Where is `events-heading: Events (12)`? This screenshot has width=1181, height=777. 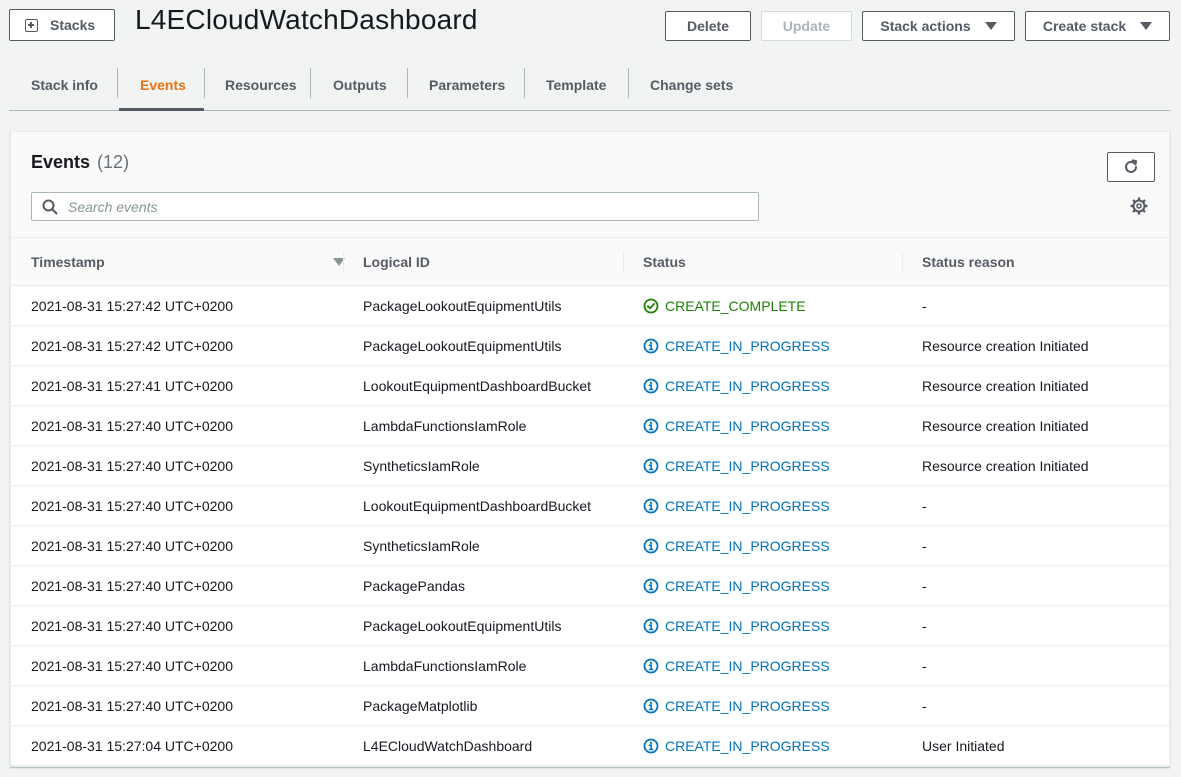
events-heading: Events (12) is located at coordinates (80, 162).